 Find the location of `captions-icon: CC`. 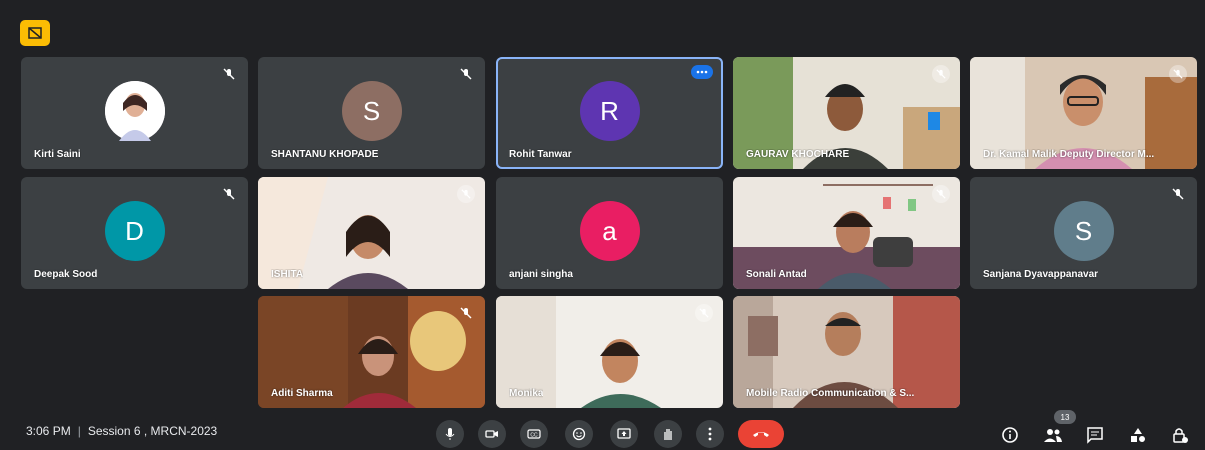

captions-icon: CC is located at coordinates (534, 434).